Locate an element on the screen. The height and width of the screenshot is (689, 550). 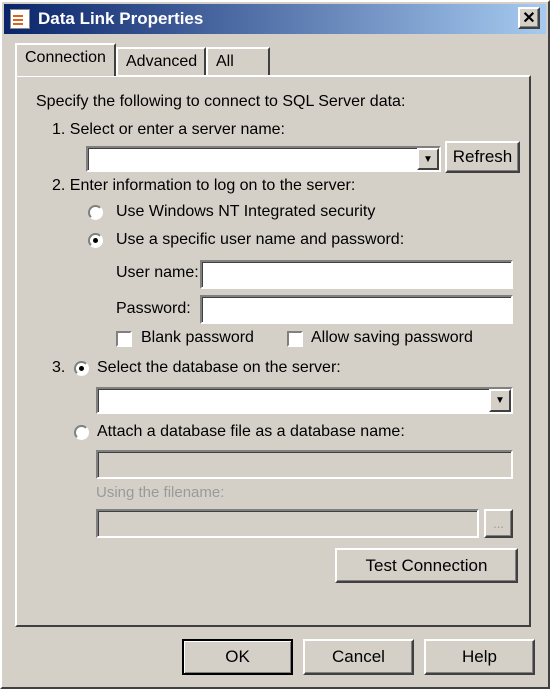
ok-button: OK is located at coordinates (237, 657).